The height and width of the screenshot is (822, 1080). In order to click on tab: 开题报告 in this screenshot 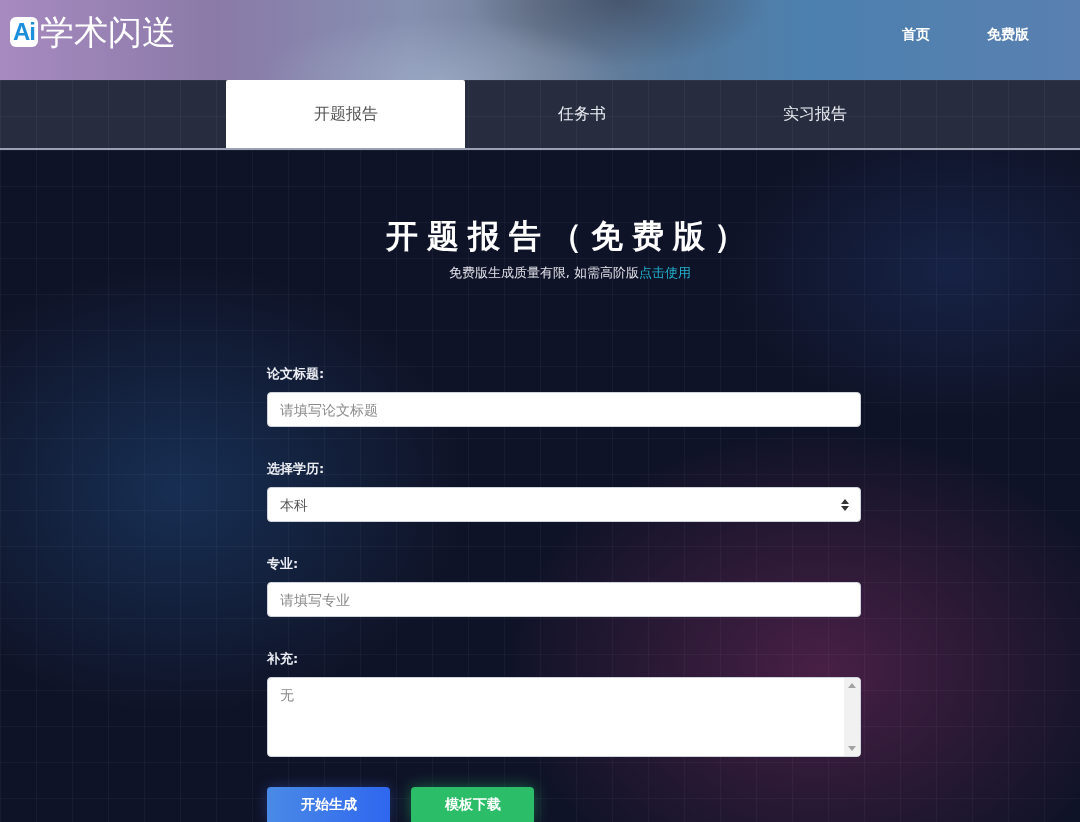, I will do `click(345, 114)`.